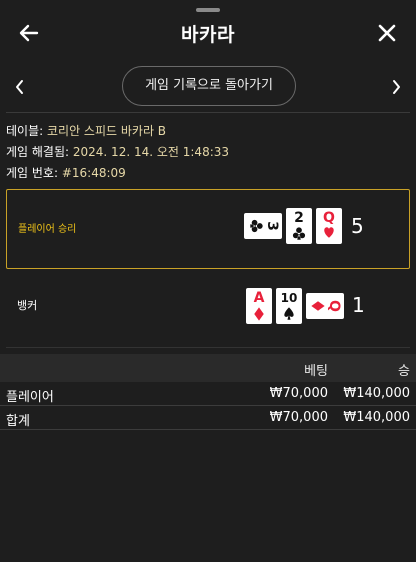 This screenshot has height=562, width=416. I want to click on playing-card: A, so click(259, 306).